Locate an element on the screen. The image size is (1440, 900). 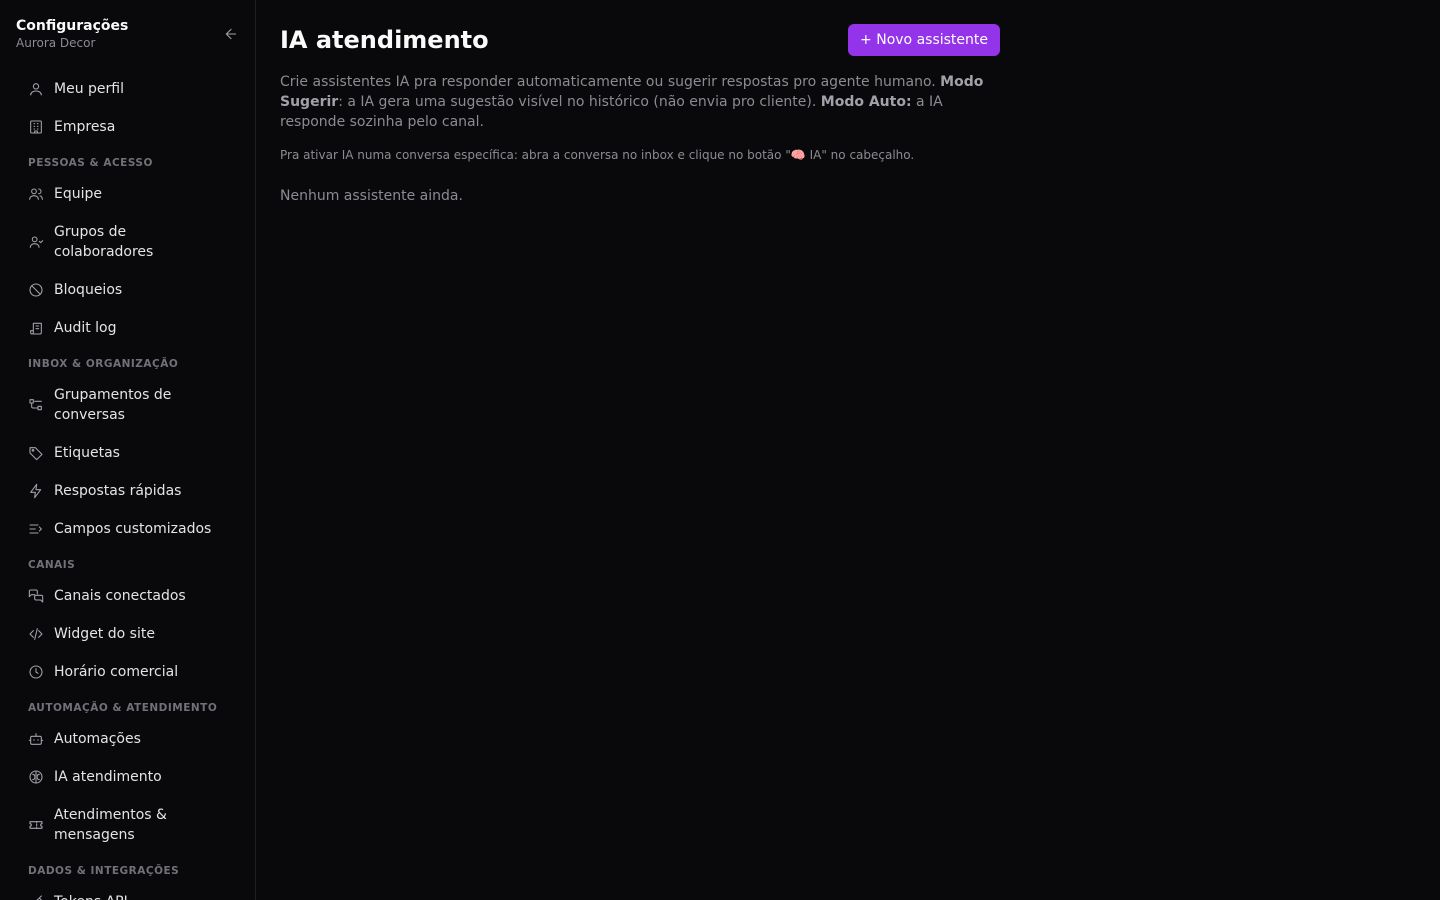
workflow-icon is located at coordinates (36, 405).